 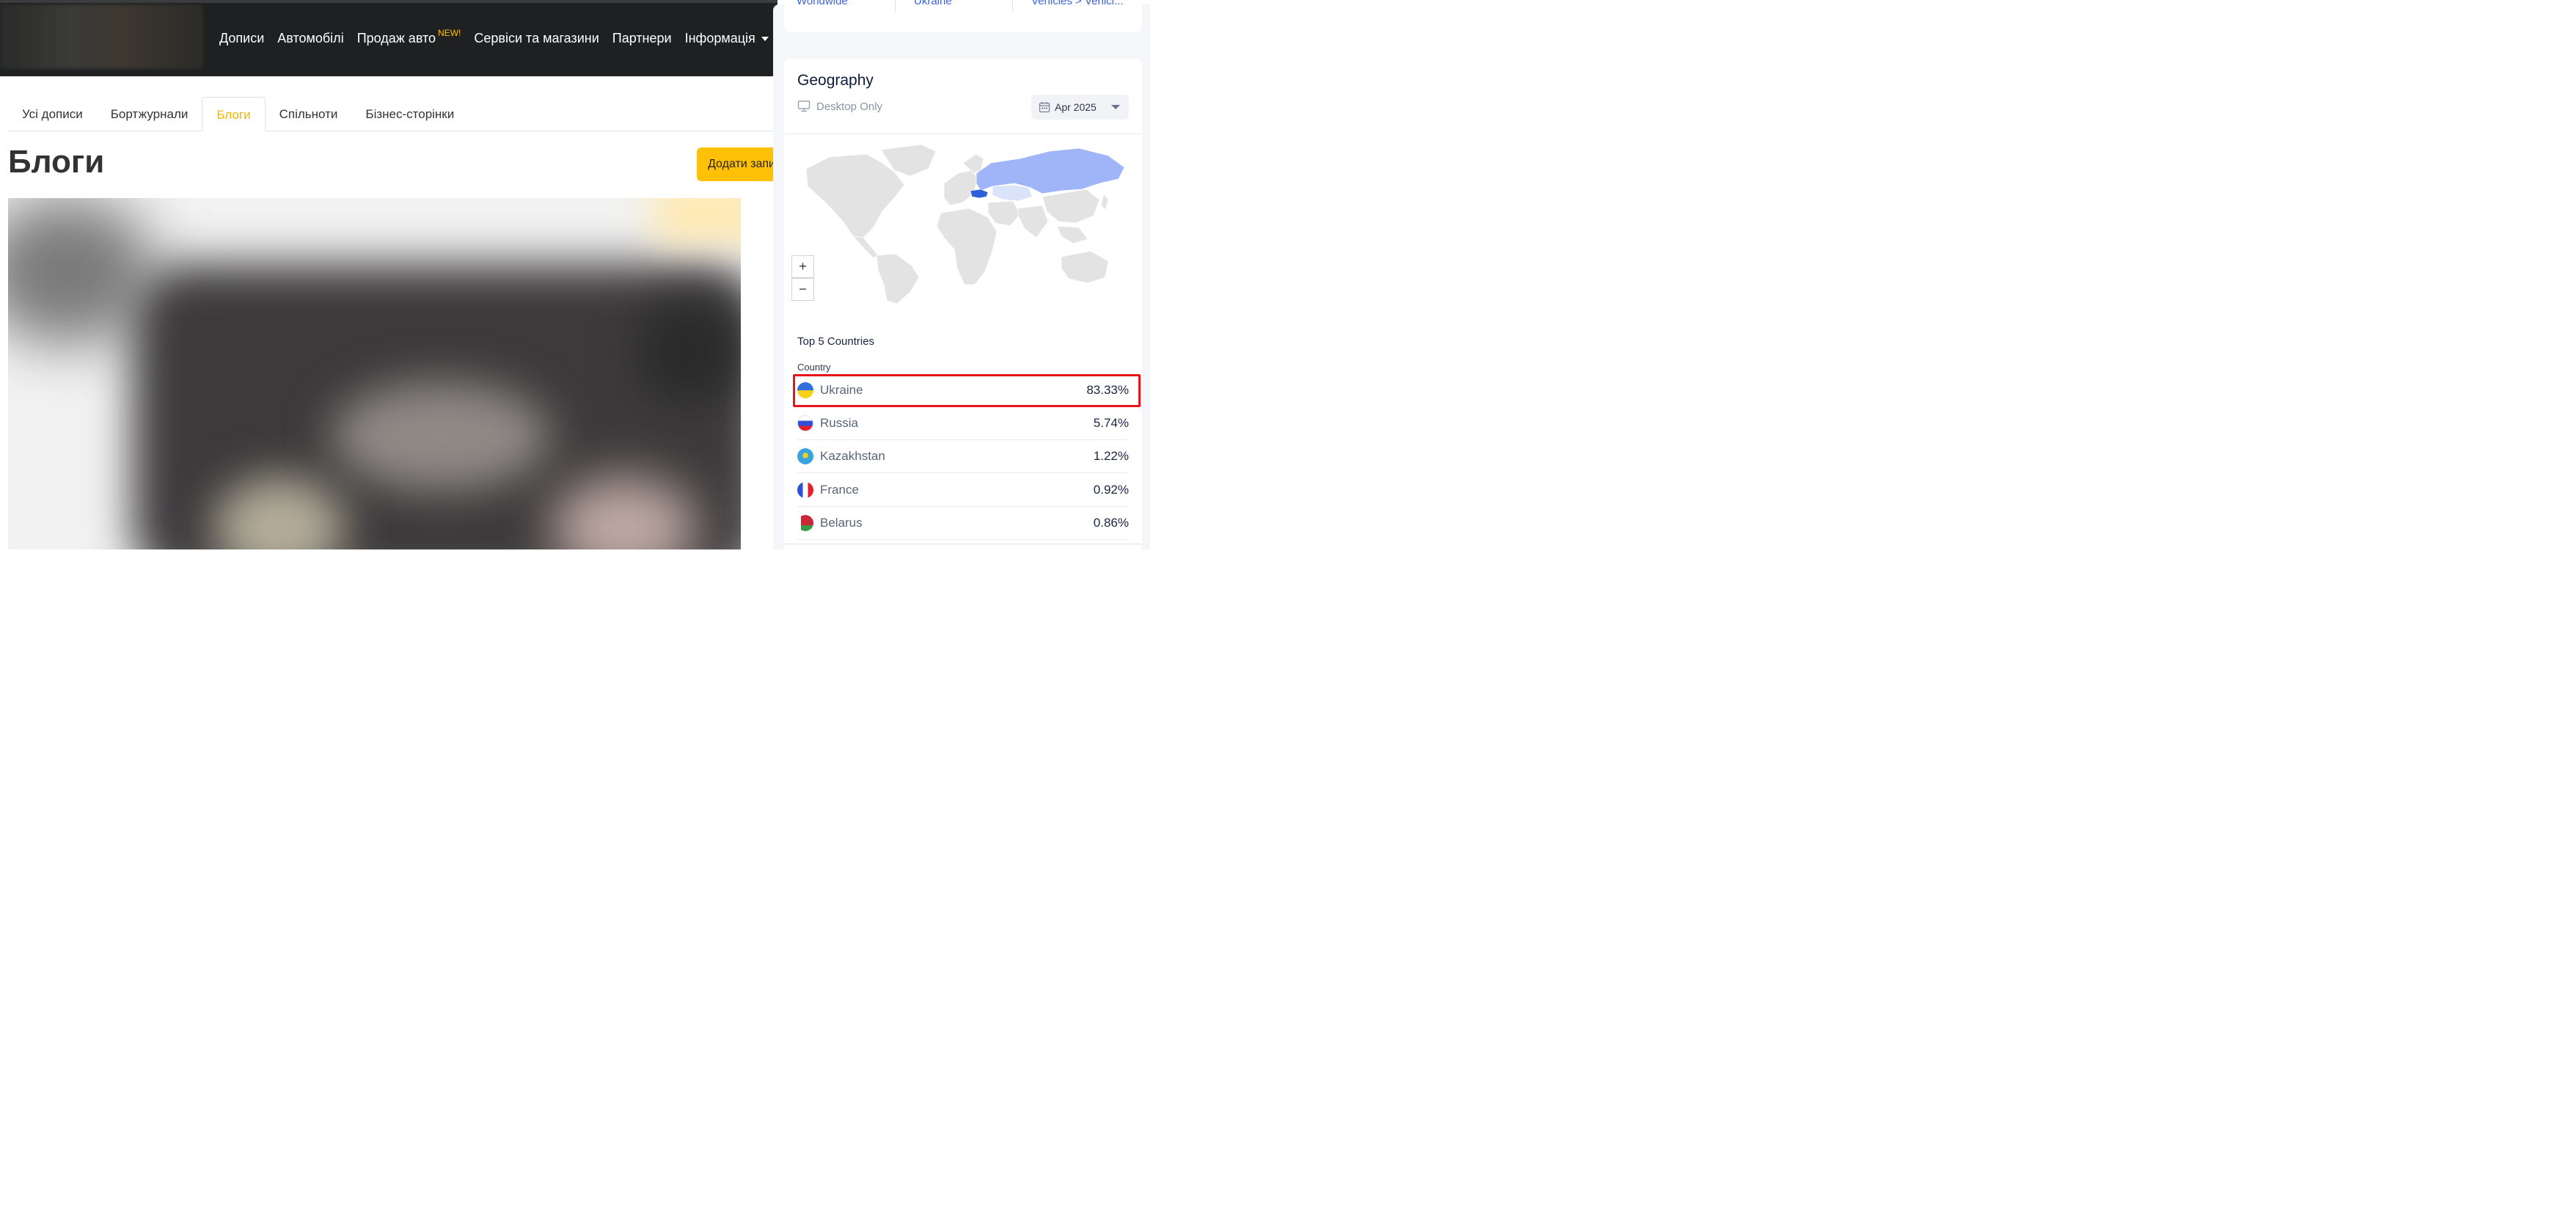 I want to click on country-row-belarus: Belarus 0.86%, so click(x=963, y=523).